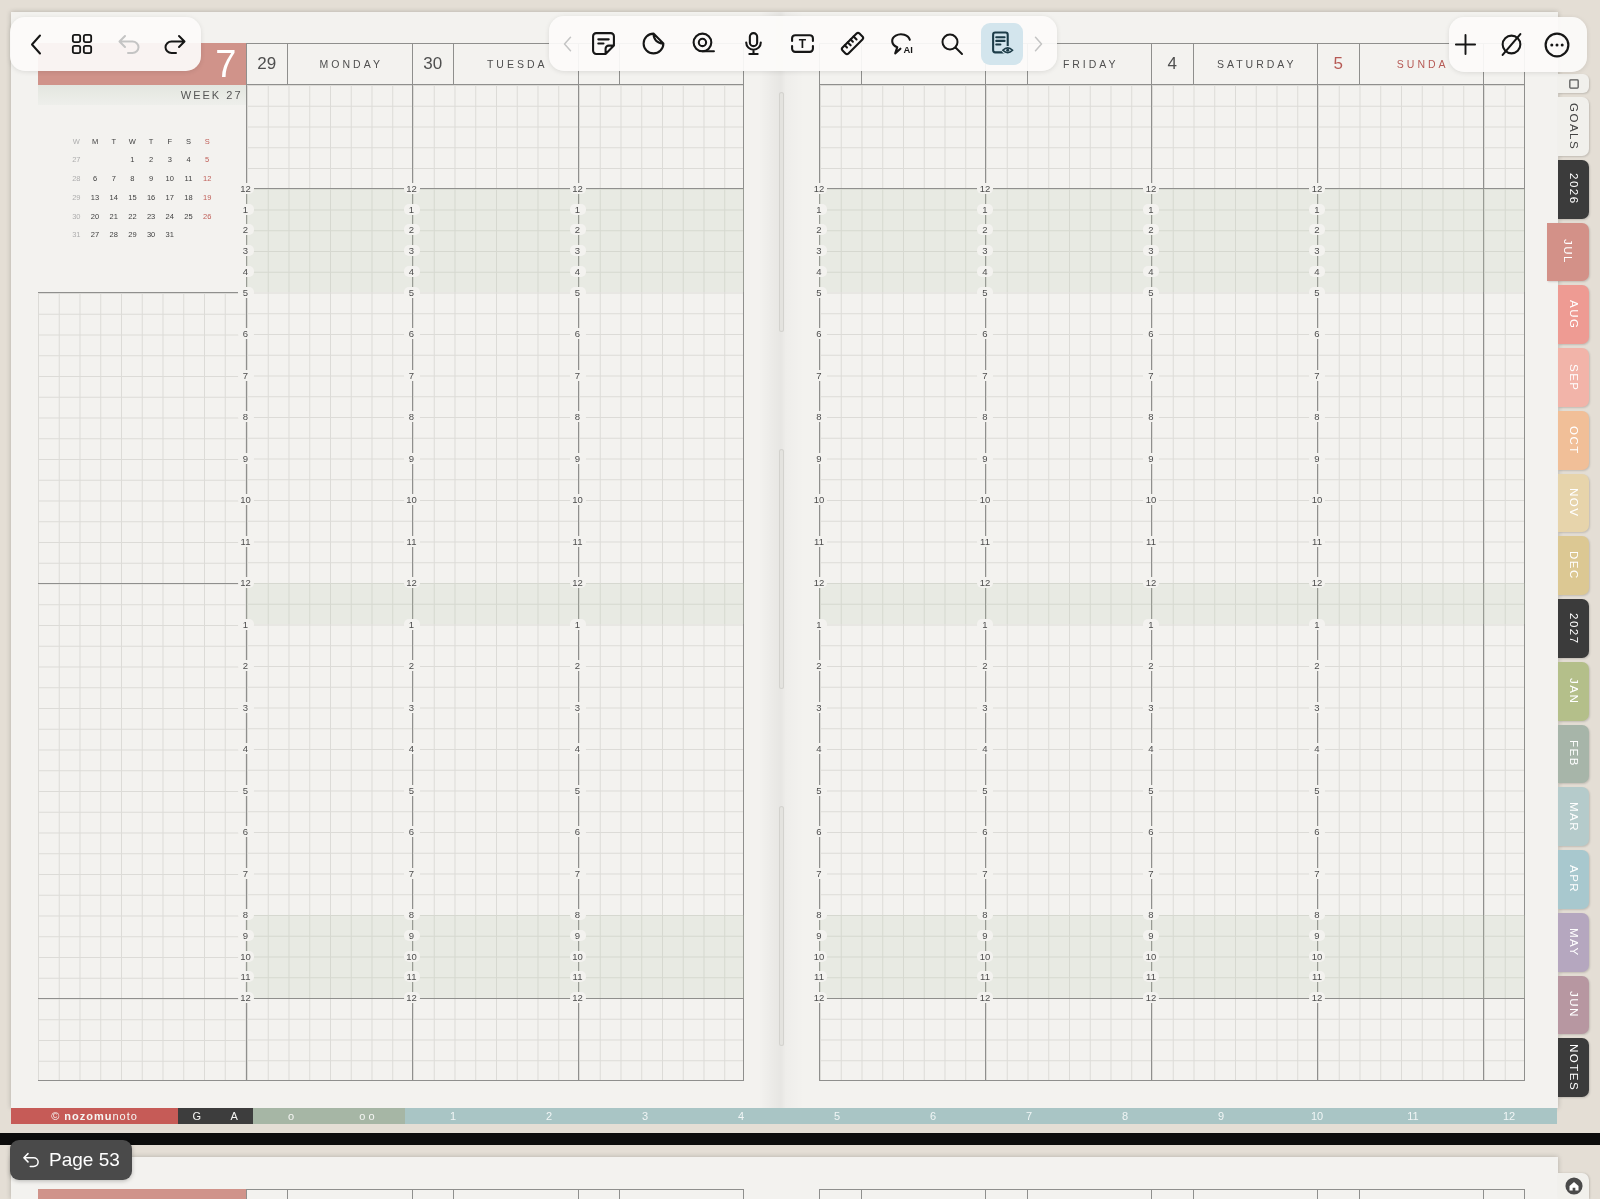  Describe the element at coordinates (1573, 83) in the screenshot. I see `index-tab` at that location.